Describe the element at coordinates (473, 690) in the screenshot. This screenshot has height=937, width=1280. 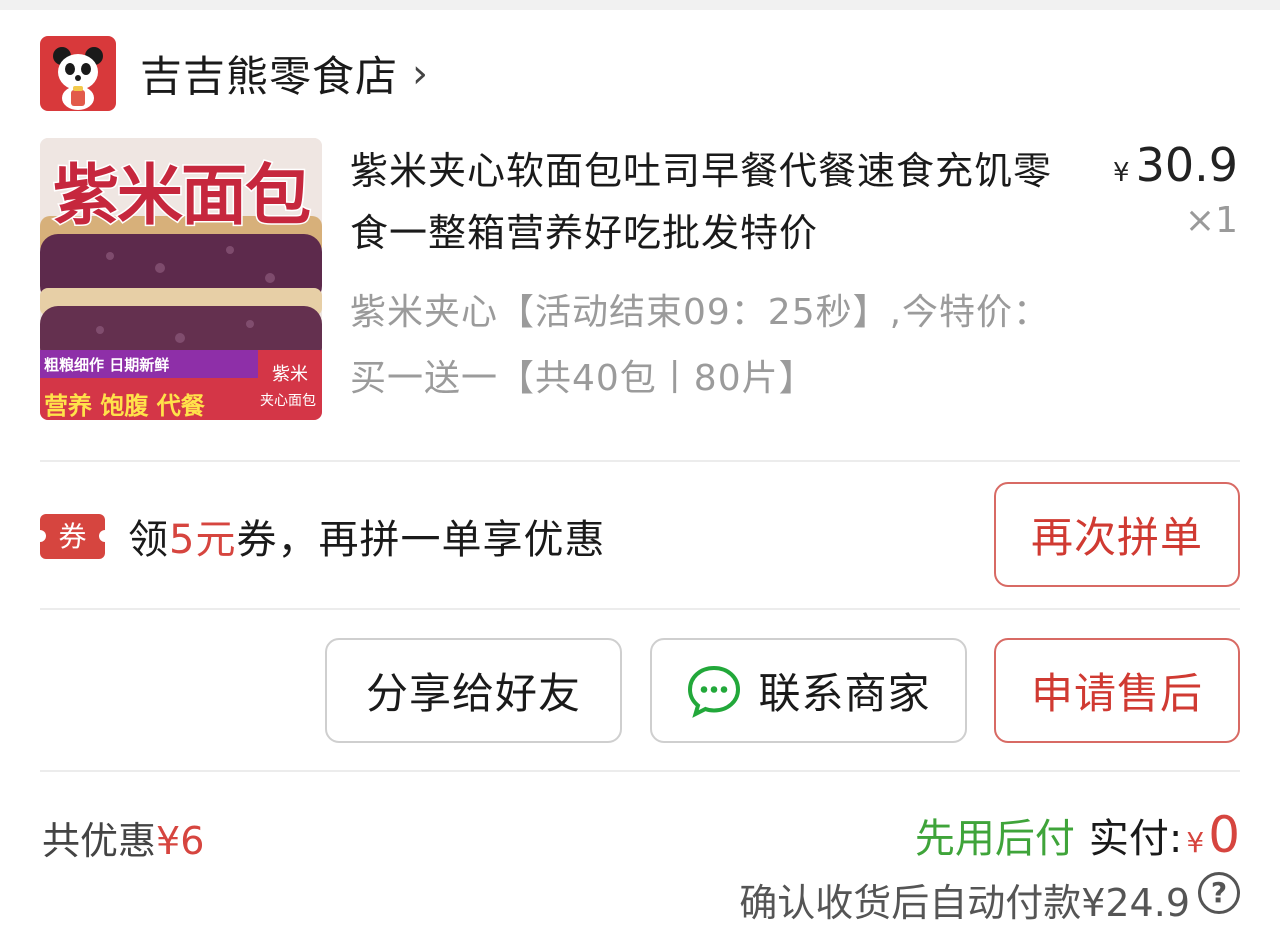
I see `share-button: 分享给好友` at that location.